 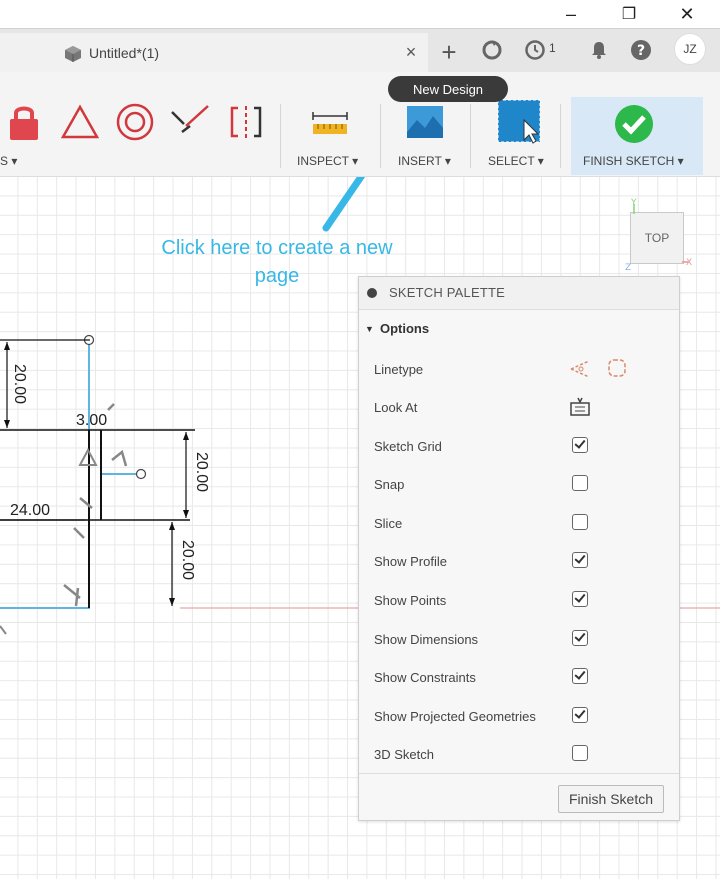 What do you see at coordinates (690, 49) in the screenshot?
I see `user-avatar: JZ` at bounding box center [690, 49].